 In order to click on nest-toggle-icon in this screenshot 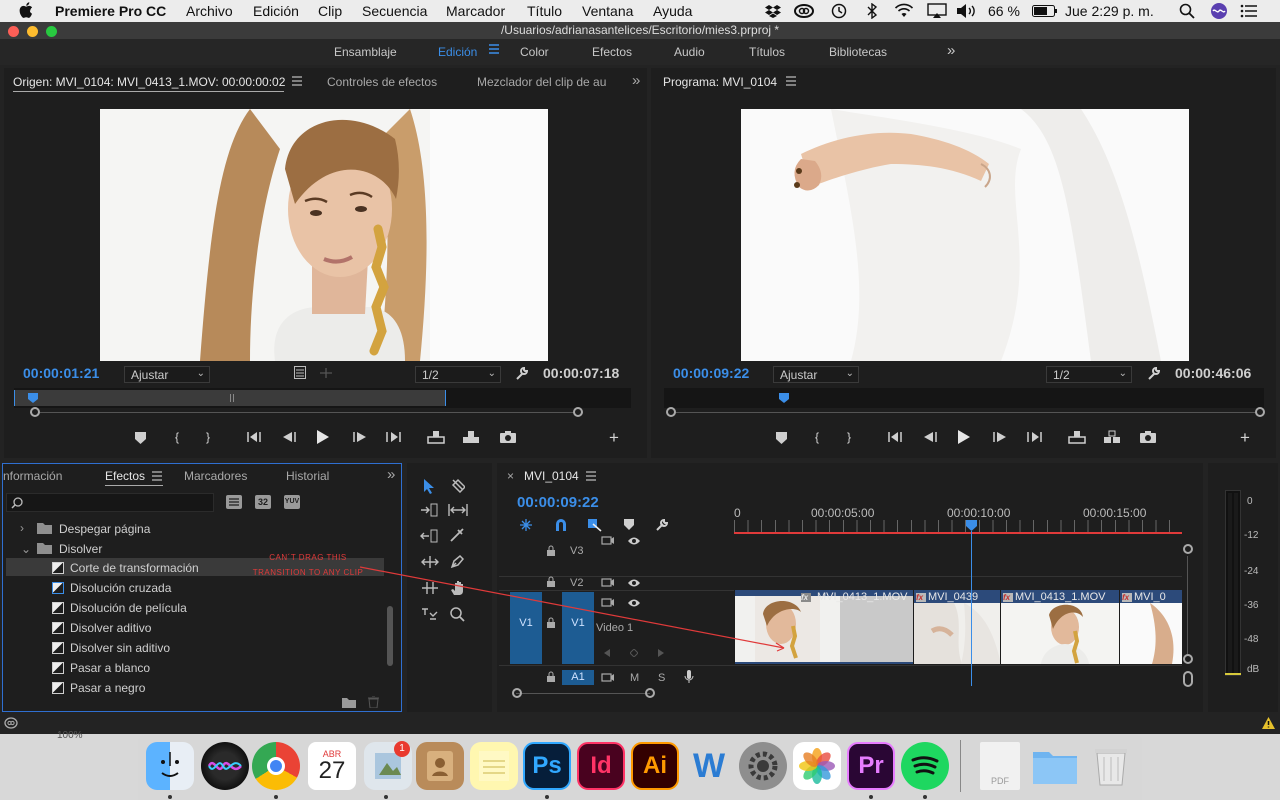, I will do `click(526, 525)`.